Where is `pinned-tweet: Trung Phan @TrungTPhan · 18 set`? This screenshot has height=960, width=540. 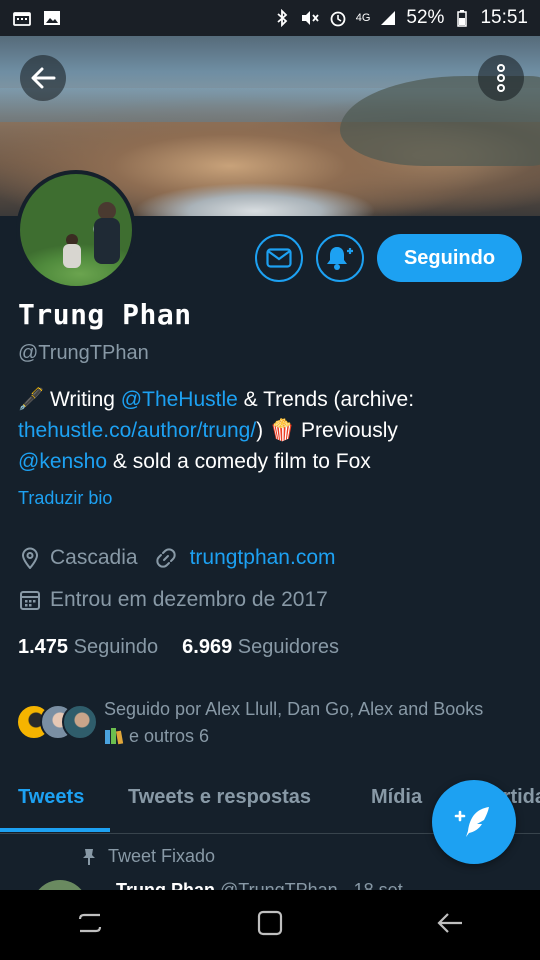 pinned-tweet: Trung Phan @TrungTPhan · 18 set is located at coordinates (270, 883).